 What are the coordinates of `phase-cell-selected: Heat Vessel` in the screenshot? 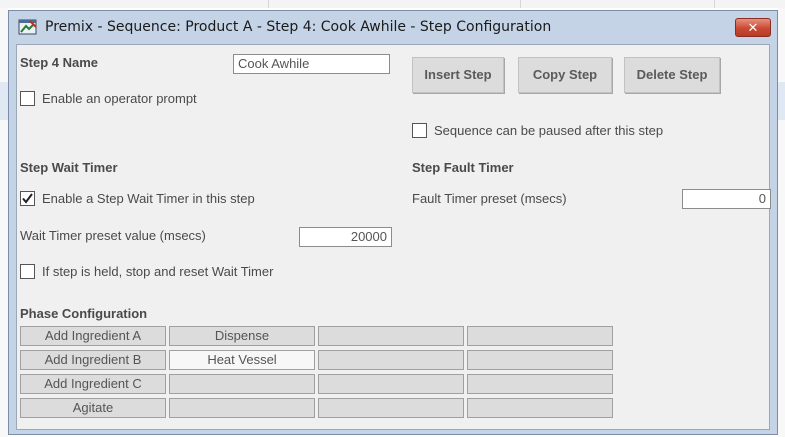 It's located at (242, 360).